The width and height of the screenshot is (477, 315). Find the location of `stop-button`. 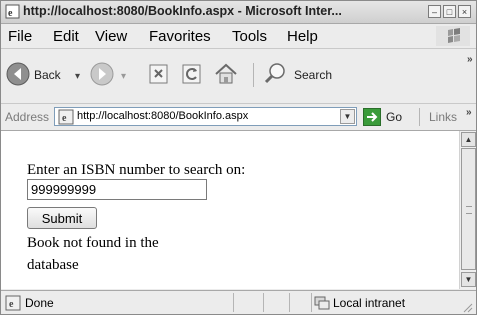

stop-button is located at coordinates (159, 74).